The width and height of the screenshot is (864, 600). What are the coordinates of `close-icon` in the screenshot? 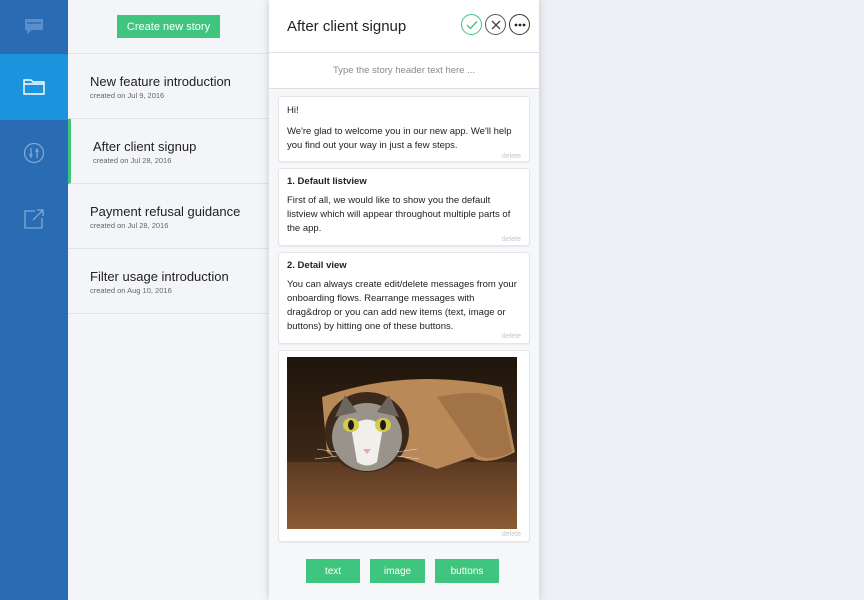 It's located at (495, 24).